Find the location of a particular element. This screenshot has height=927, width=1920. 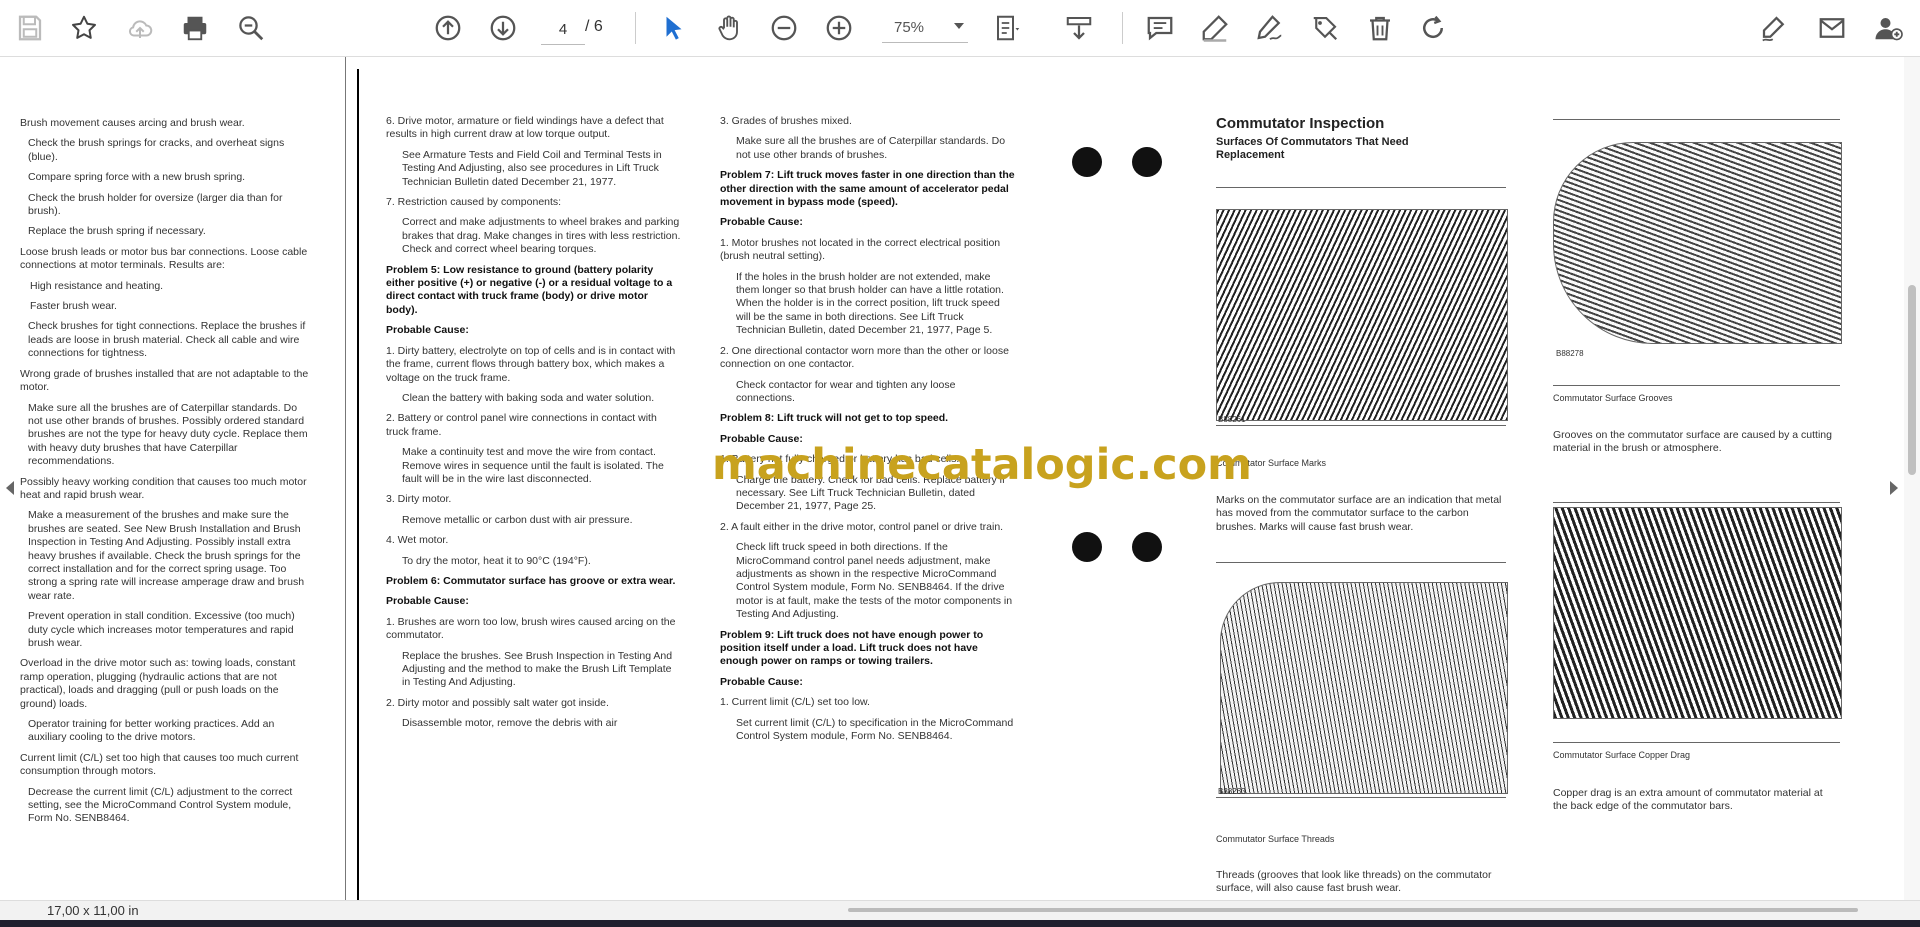

chevron-down-icon is located at coordinates (959, 26).